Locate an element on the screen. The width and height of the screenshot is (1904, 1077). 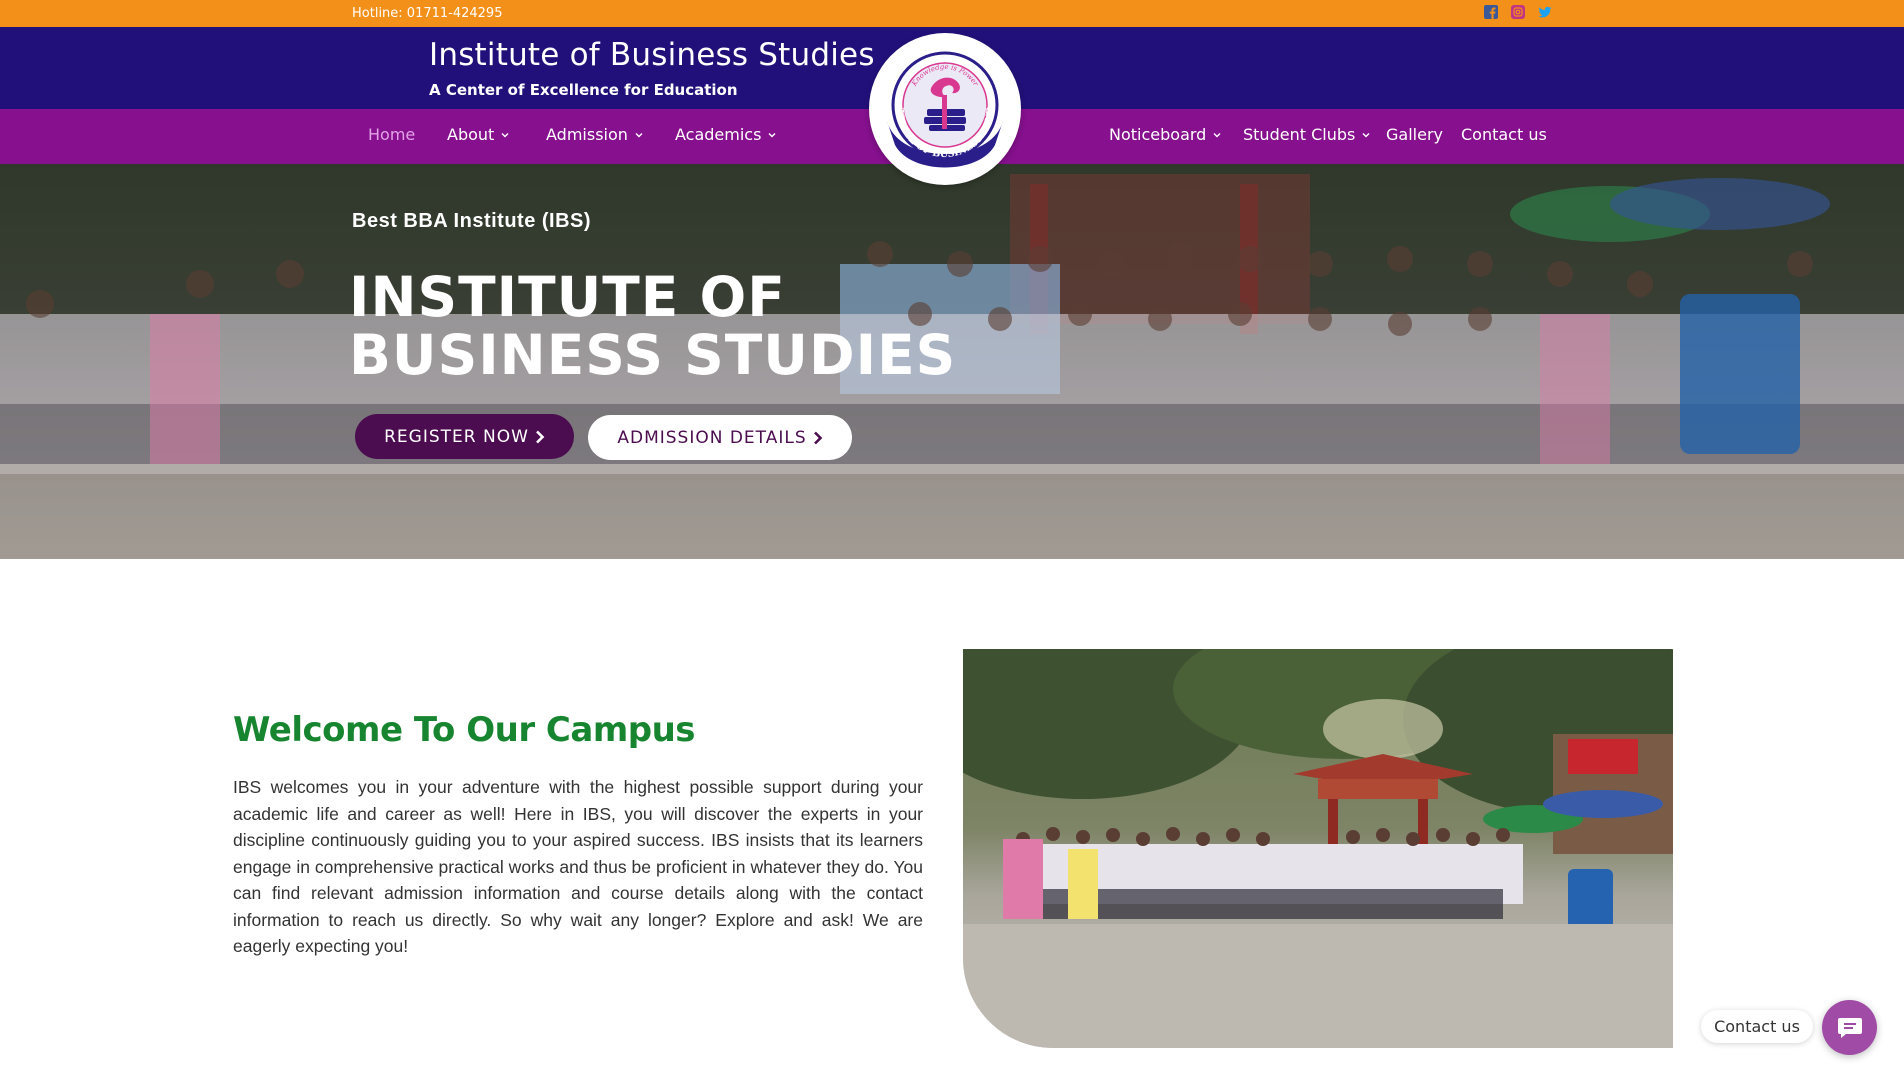
nav-student-clubs: Student Clubs is located at coordinates (1307, 134).